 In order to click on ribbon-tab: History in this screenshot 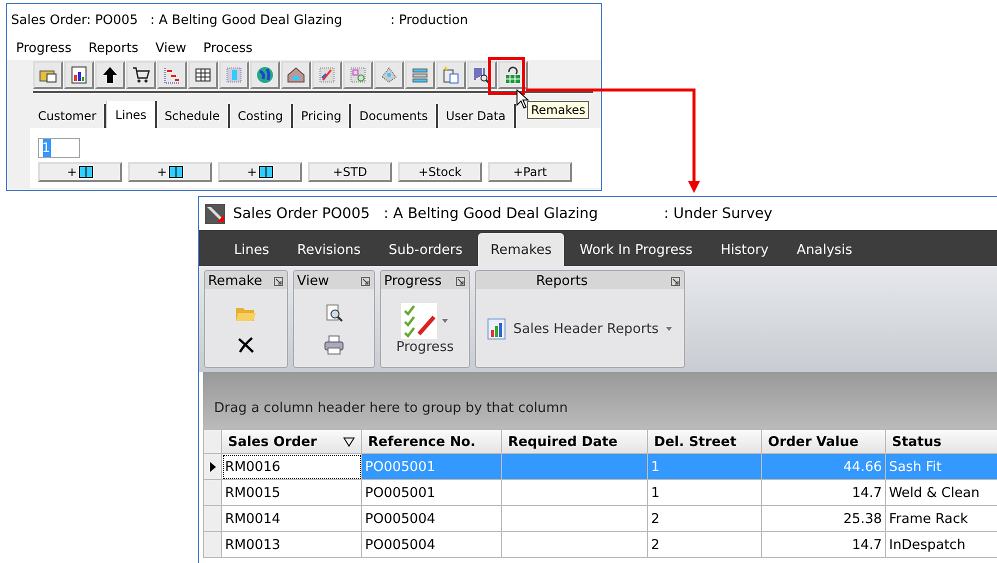, I will do `click(744, 250)`.